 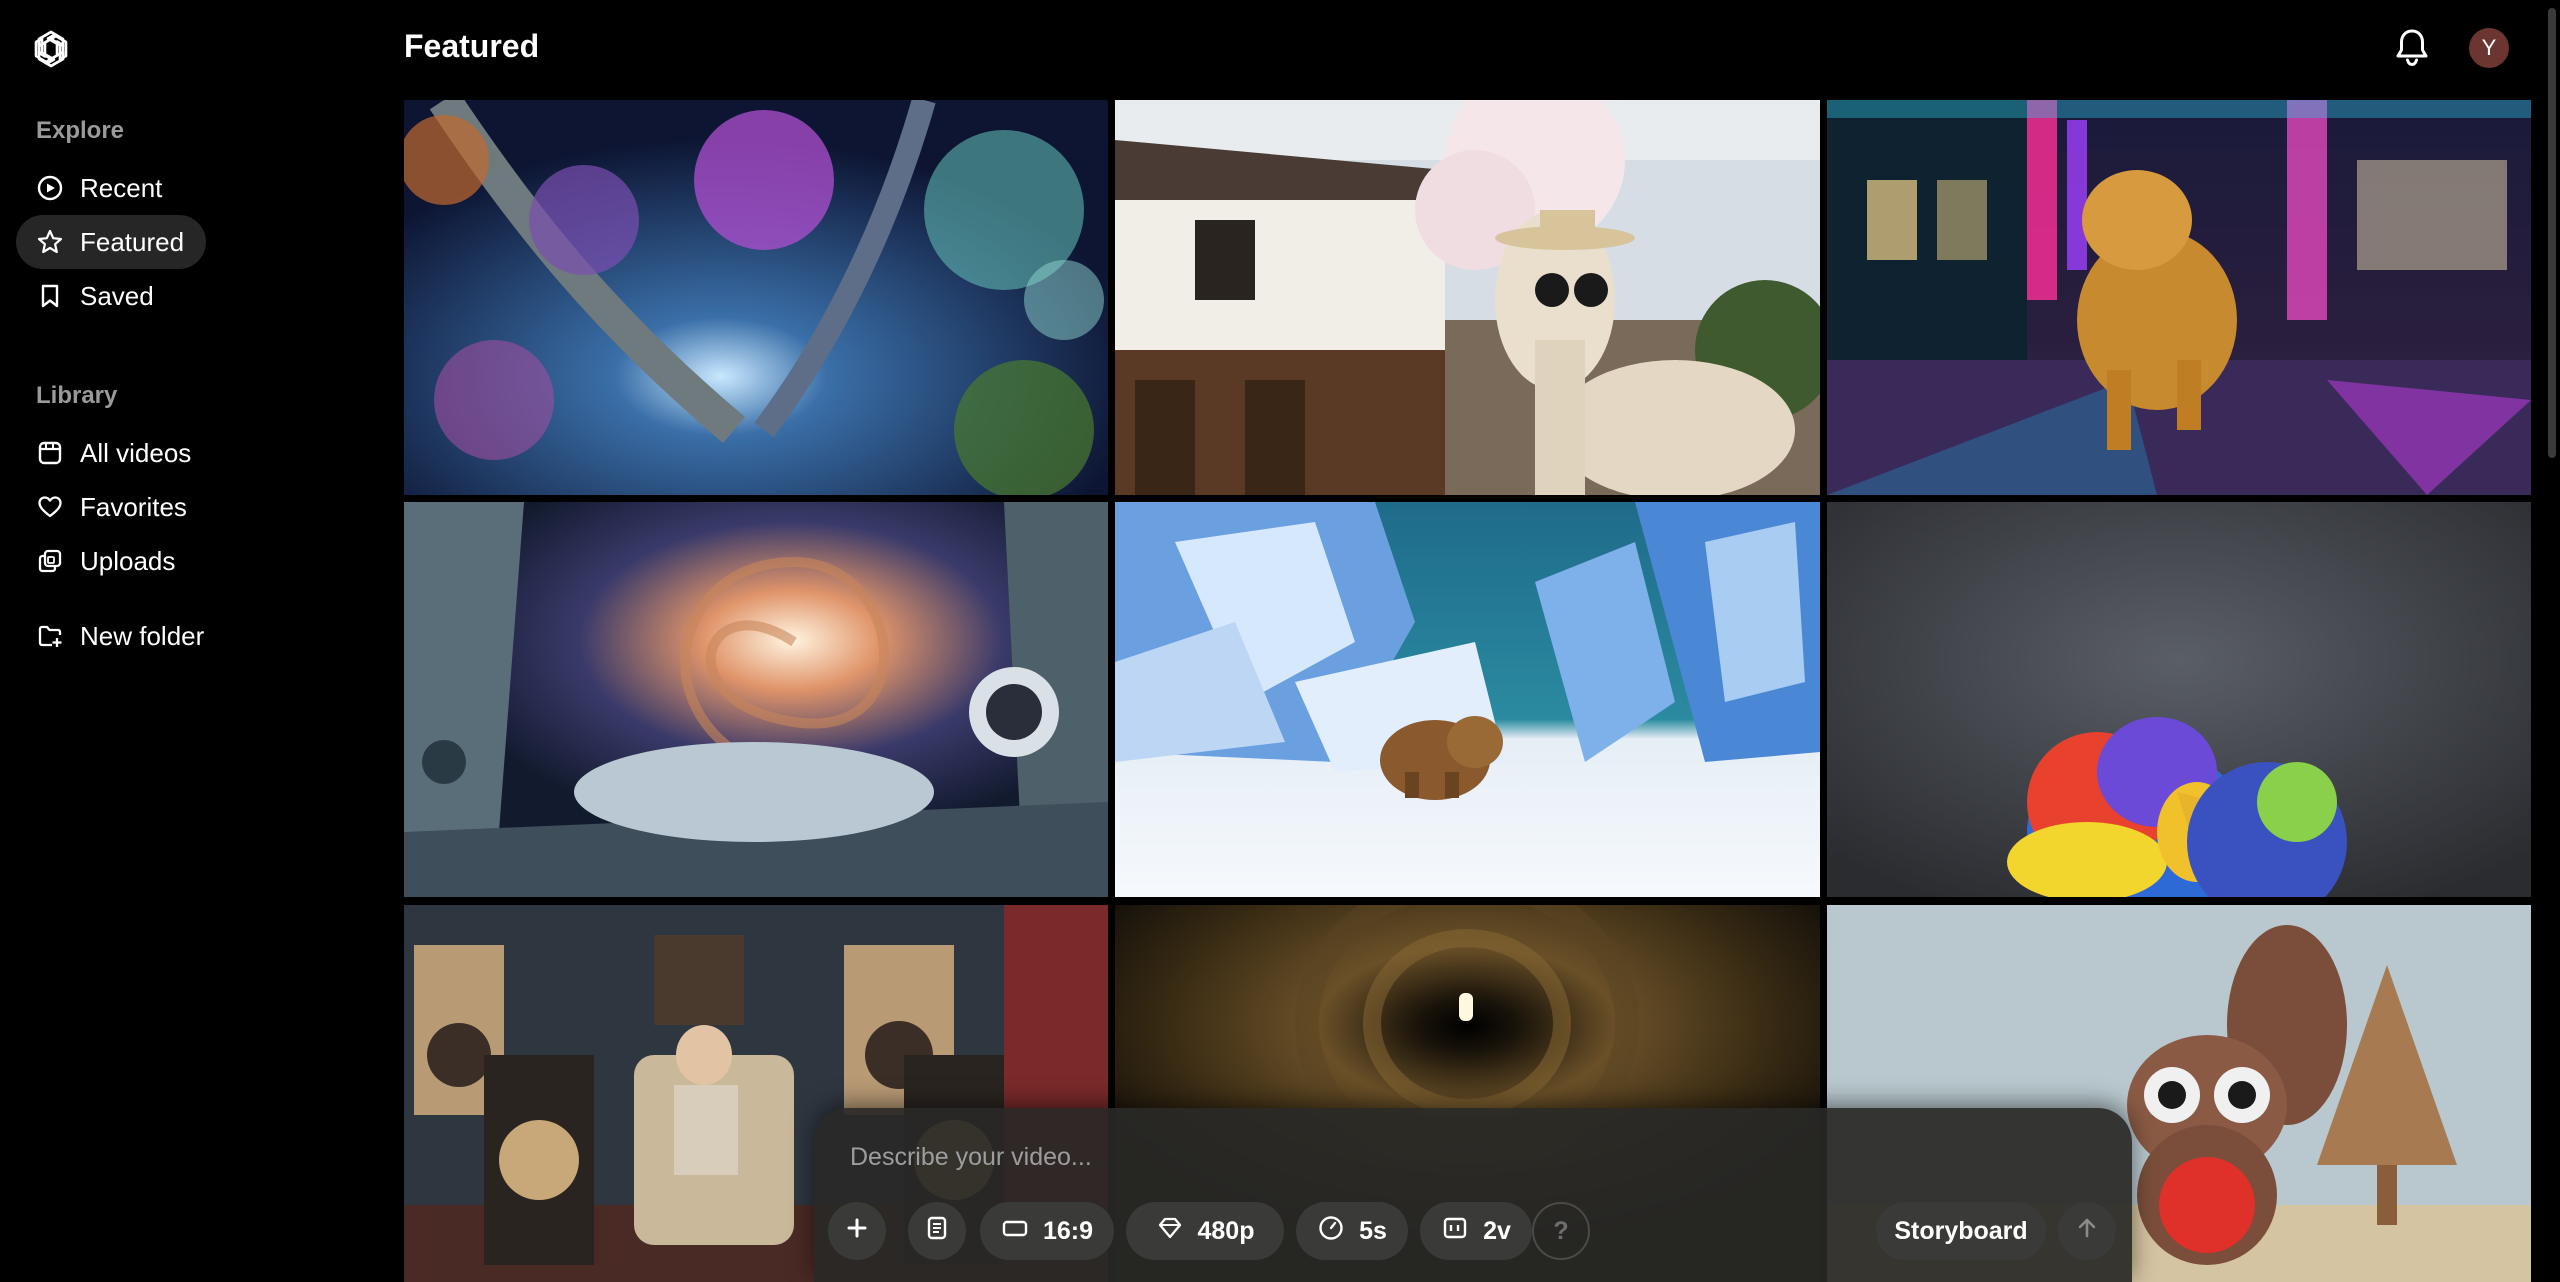 I want to click on sidebar-item-saved: Saved, so click(x=111, y=296).